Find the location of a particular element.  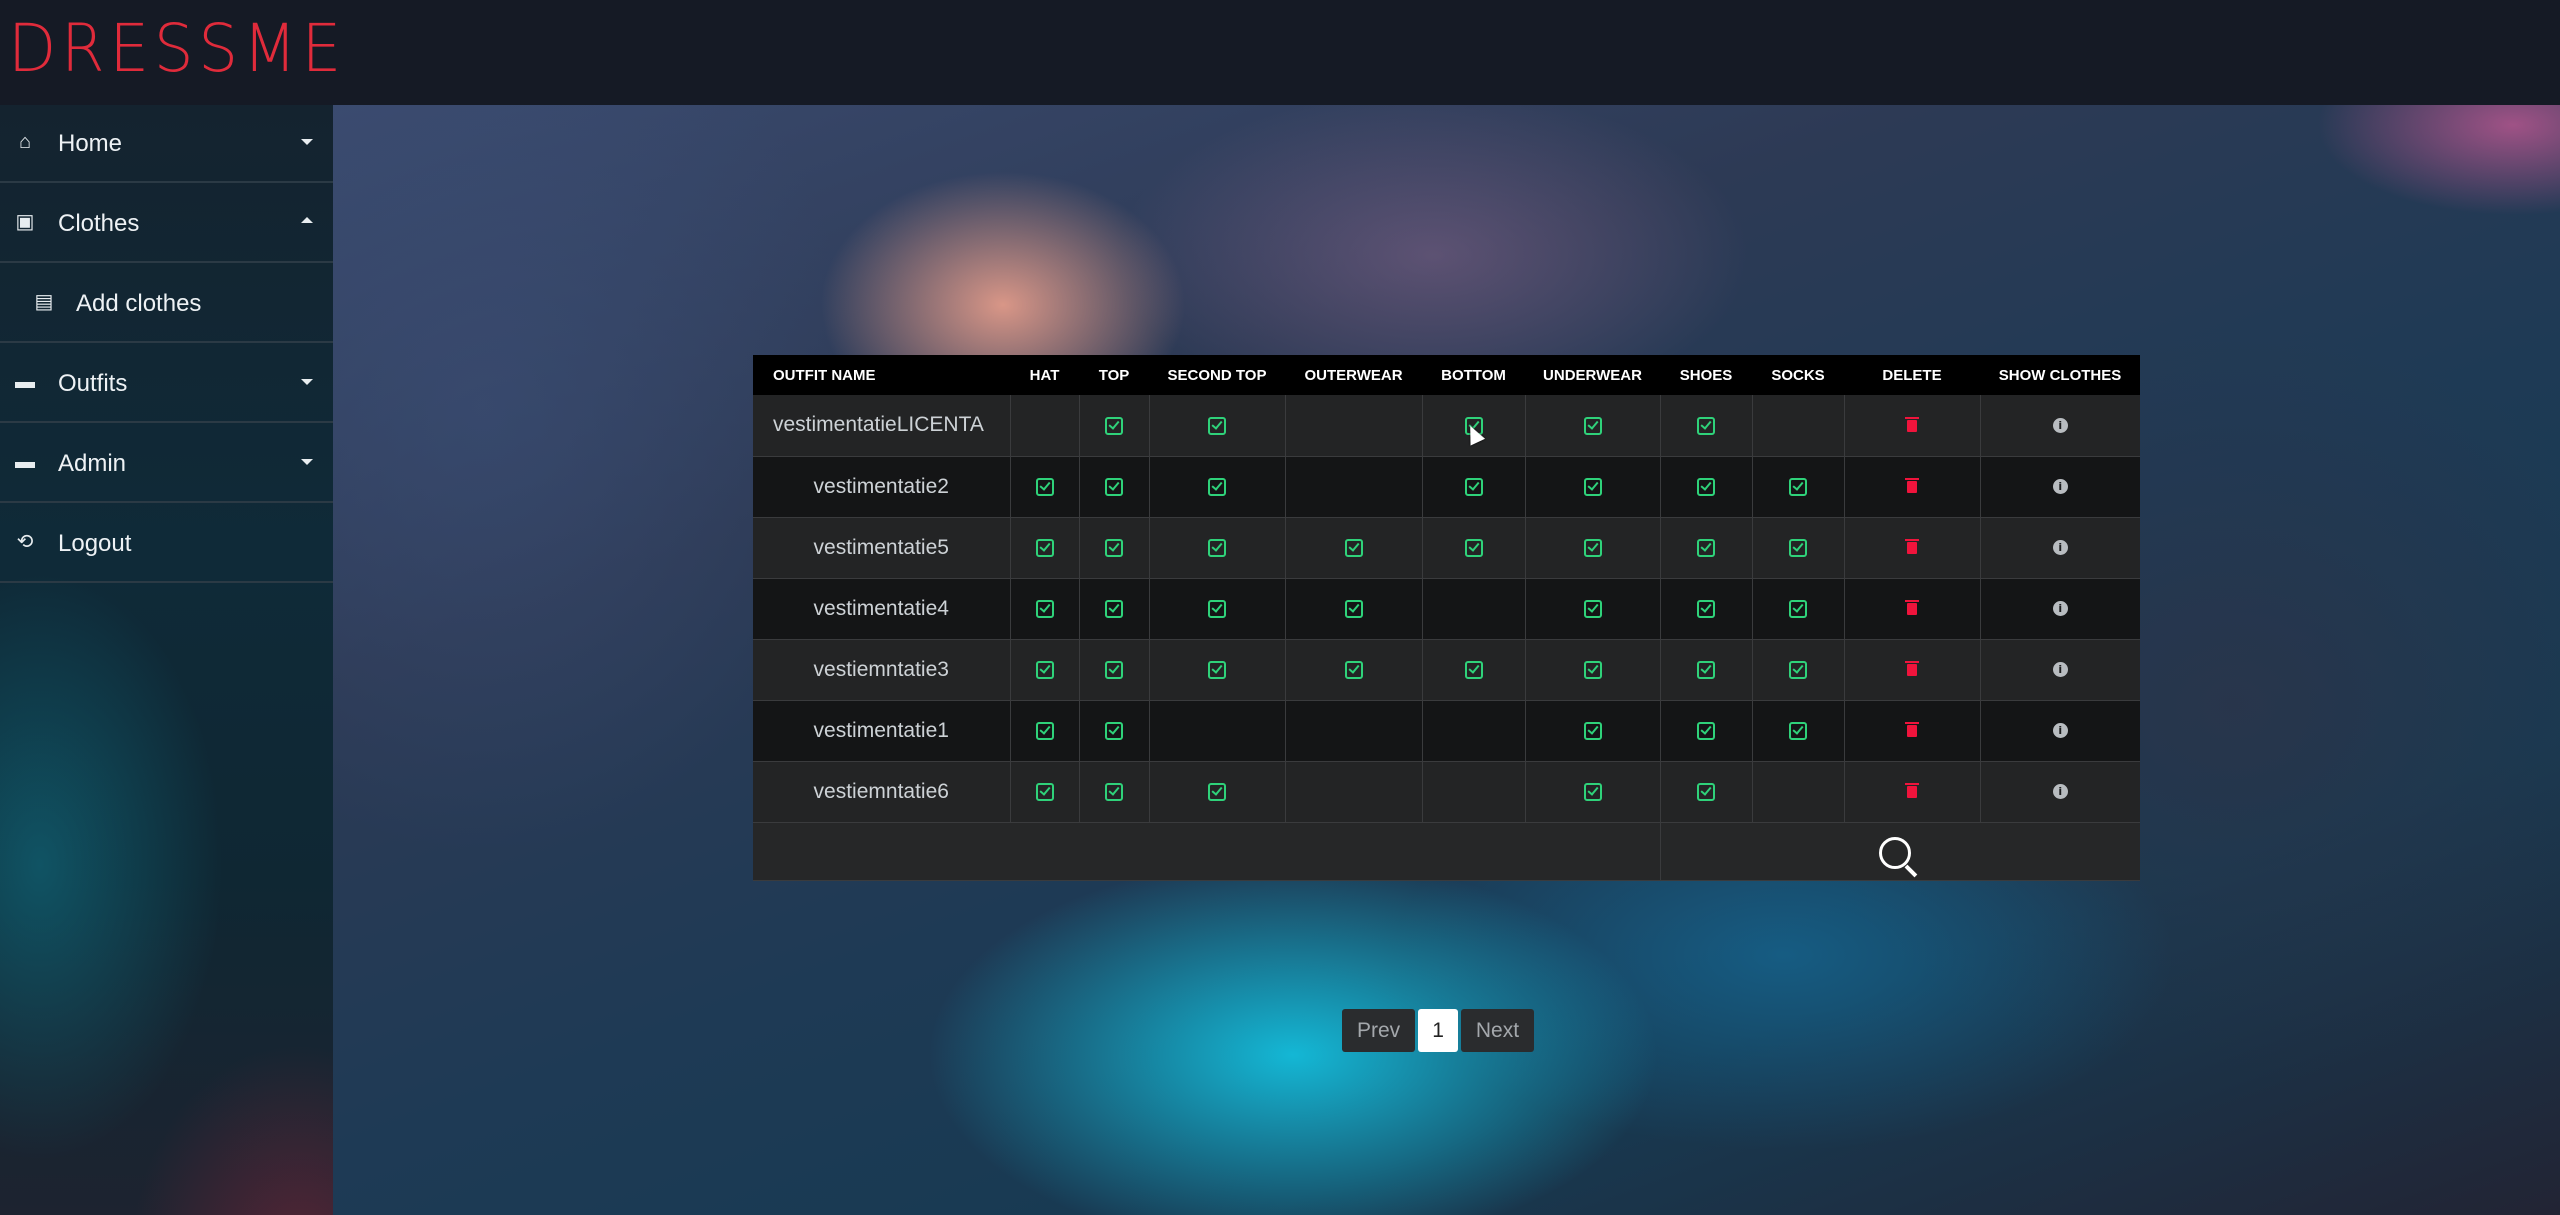

sidebar-item-outfits: ▬ Outfits is located at coordinates (166, 384).